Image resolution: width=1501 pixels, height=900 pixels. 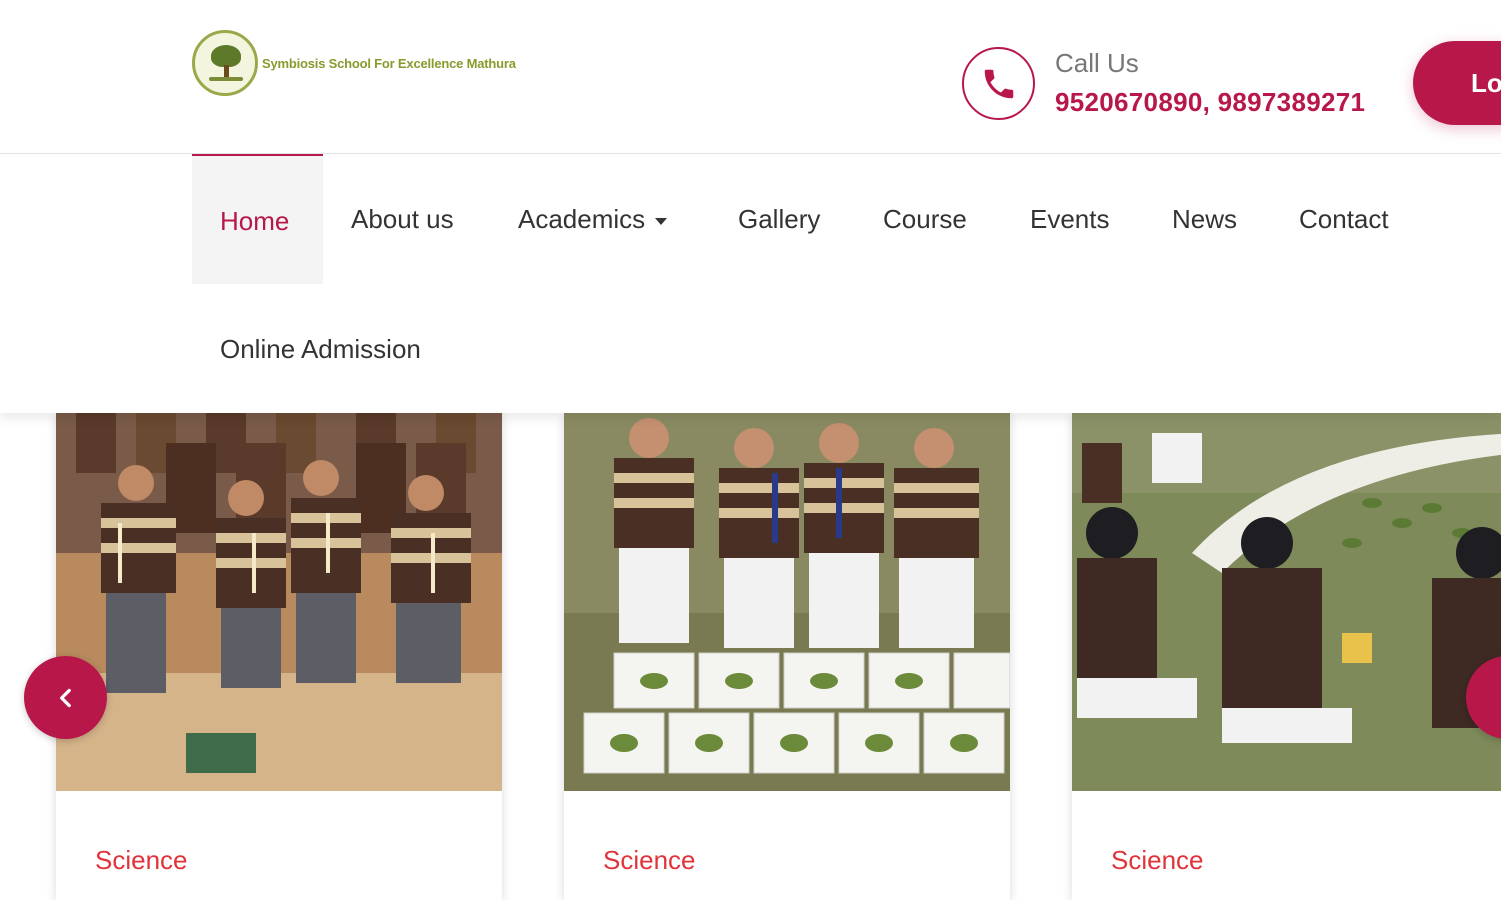 What do you see at coordinates (1163, 83) in the screenshot?
I see `call-us-block: Call Us 9520670890, 9897389271` at bounding box center [1163, 83].